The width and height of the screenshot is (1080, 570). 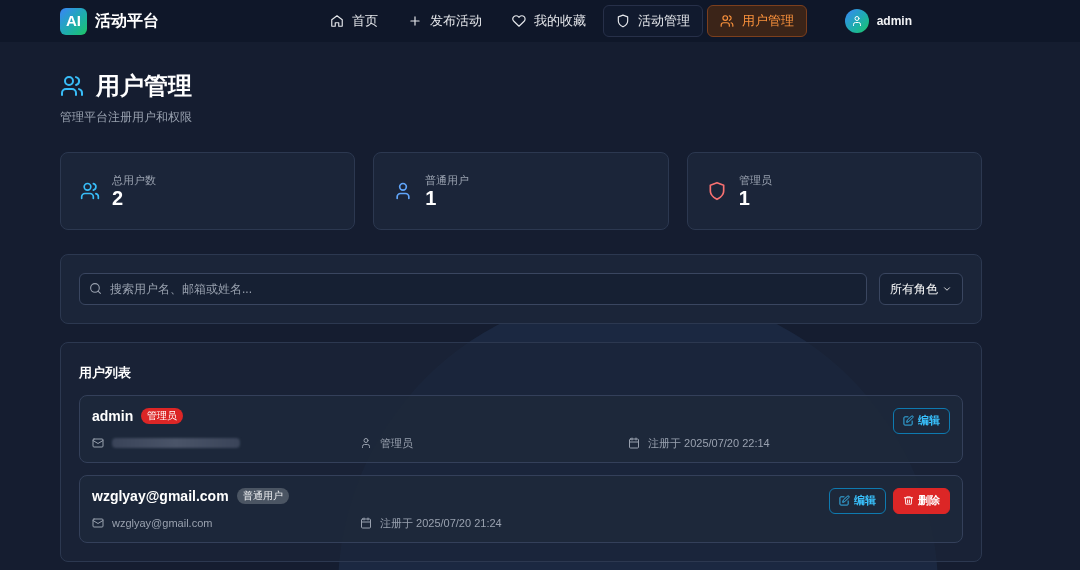 What do you see at coordinates (709, 443) in the screenshot?
I see `user-meta: 注册于 2025/07/20 22:14` at bounding box center [709, 443].